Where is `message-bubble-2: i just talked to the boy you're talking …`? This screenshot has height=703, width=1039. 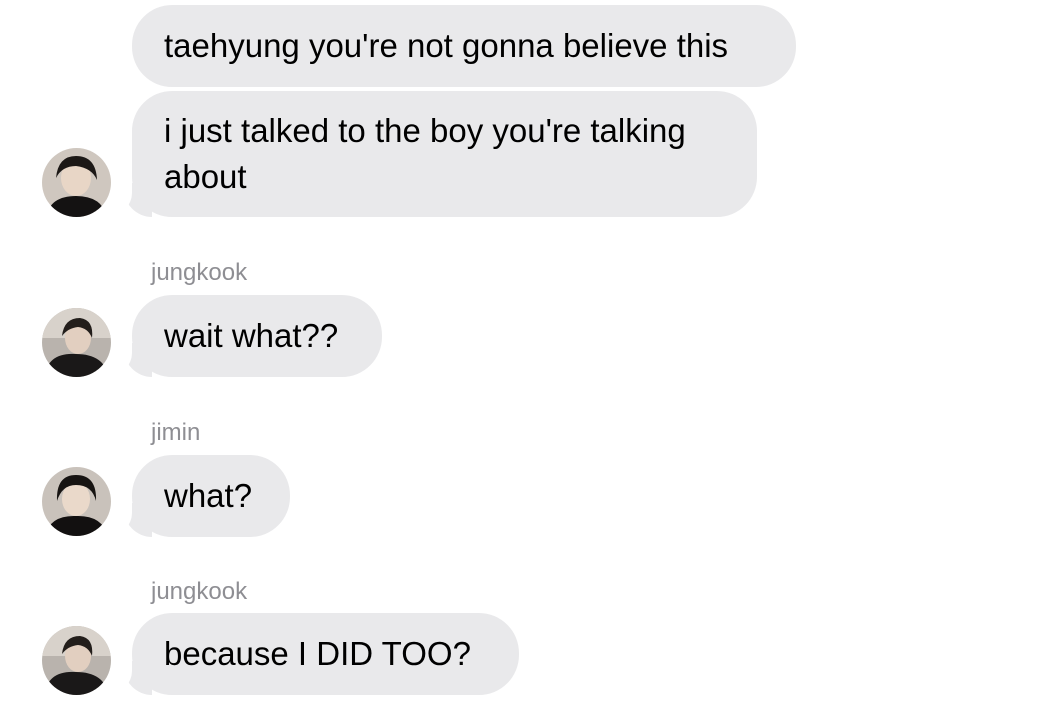
message-bubble-2: i just talked to the boy you're talking … is located at coordinates (434, 154).